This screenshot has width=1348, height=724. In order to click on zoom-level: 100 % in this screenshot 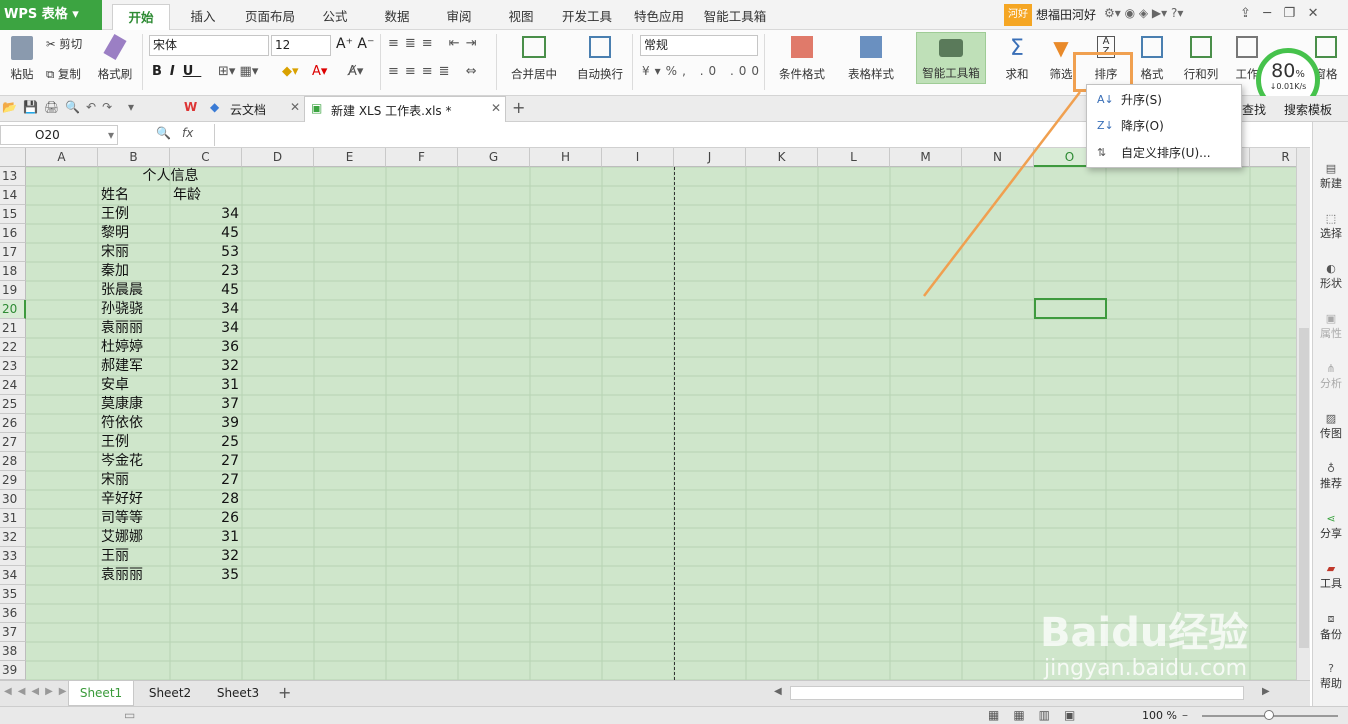, I will do `click(1159, 715)`.